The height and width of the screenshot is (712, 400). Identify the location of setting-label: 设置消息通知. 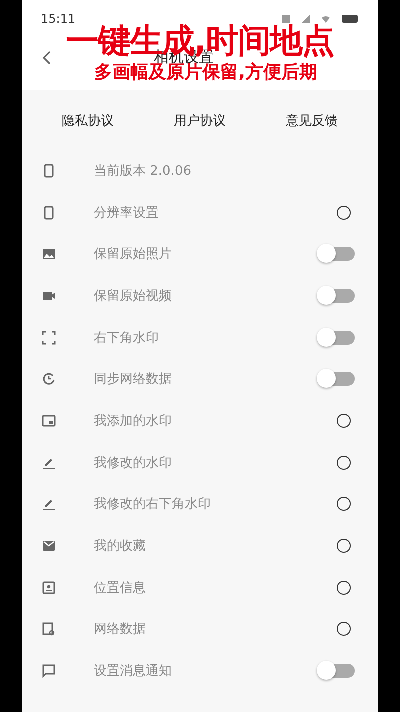
(133, 671).